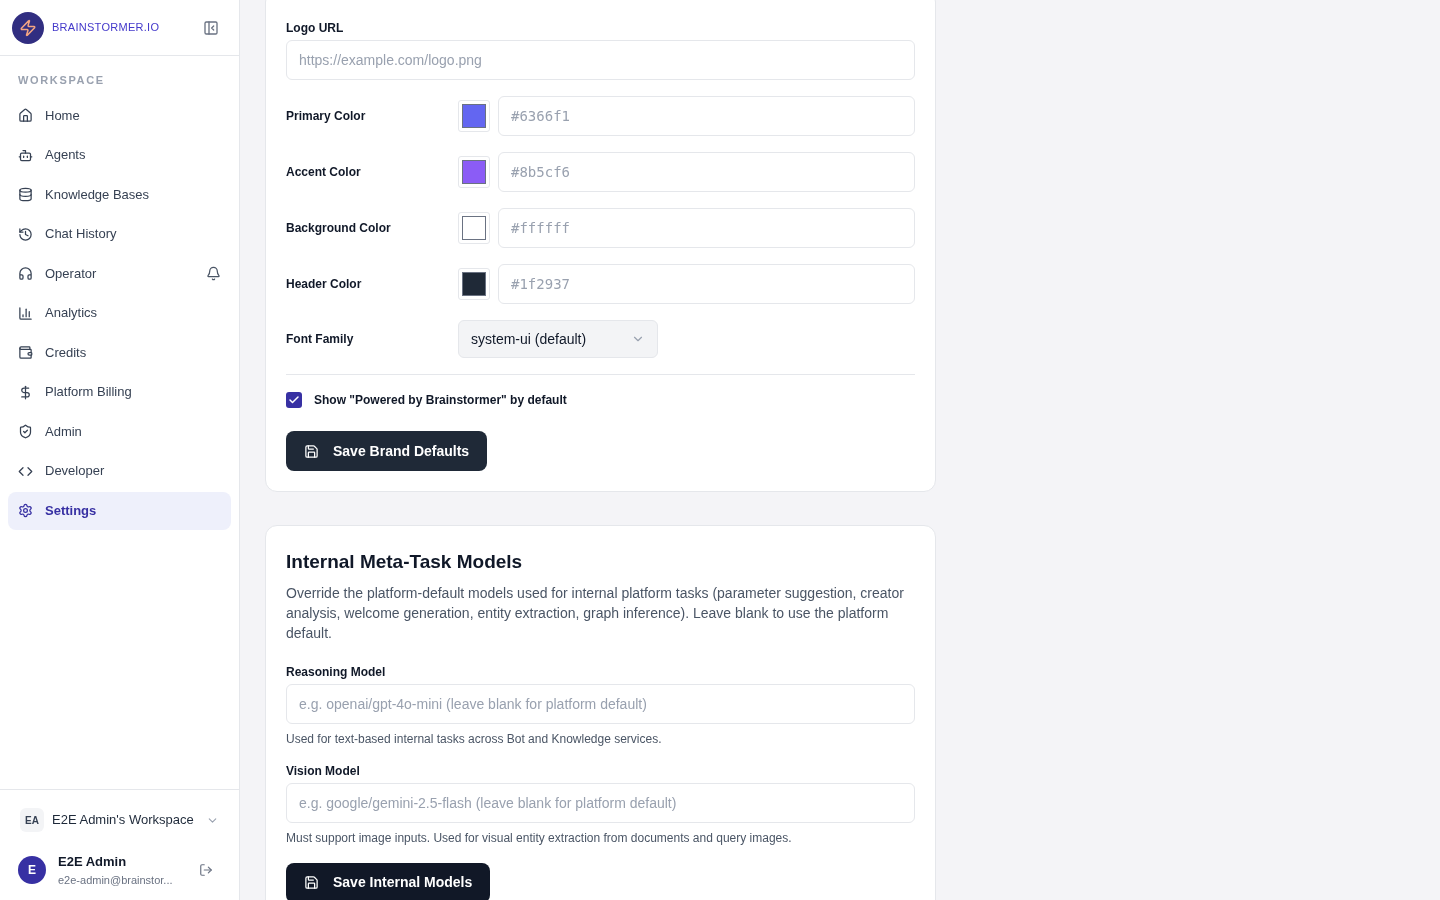 This screenshot has height=900, width=1440. What do you see at coordinates (388, 881) in the screenshot?
I see `save-button: Save Internal Models` at bounding box center [388, 881].